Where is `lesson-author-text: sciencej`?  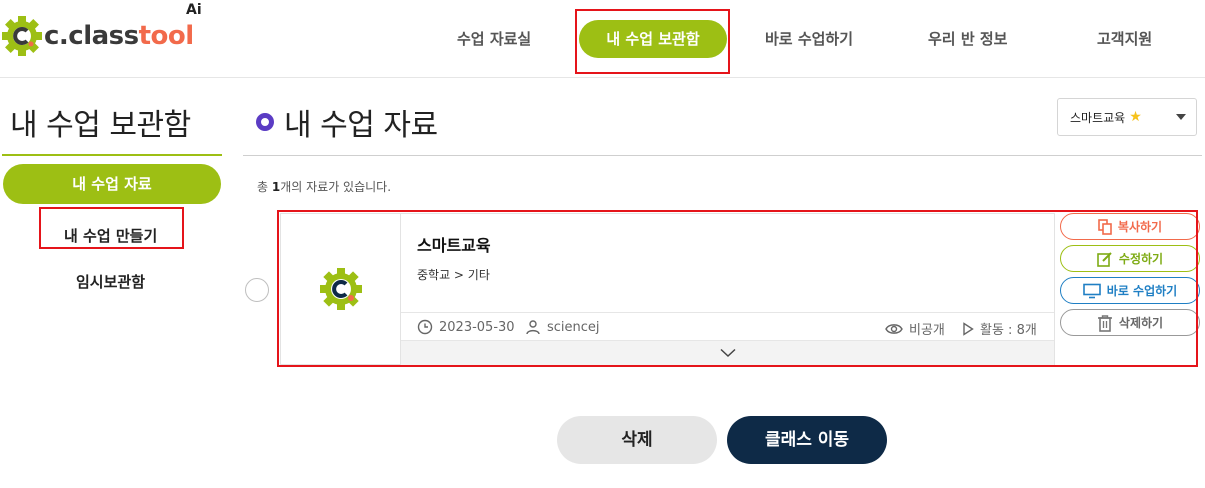
lesson-author-text: sciencej is located at coordinates (573, 327).